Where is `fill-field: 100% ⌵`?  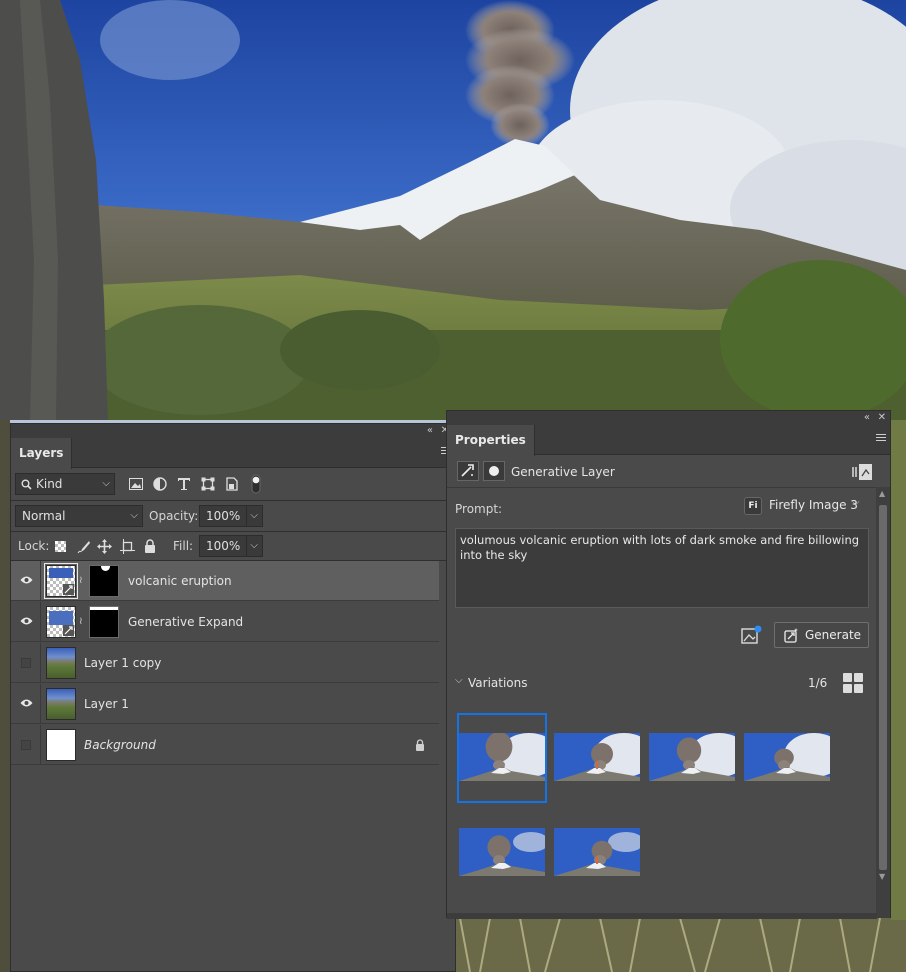
fill-field: 100% ⌵ is located at coordinates (231, 546).